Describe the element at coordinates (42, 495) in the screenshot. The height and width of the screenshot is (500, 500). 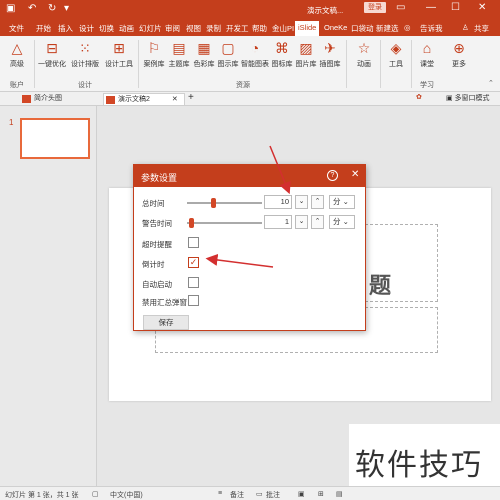
I see `slide-count: 幻灯片 第 1 张，共 1 张` at that location.